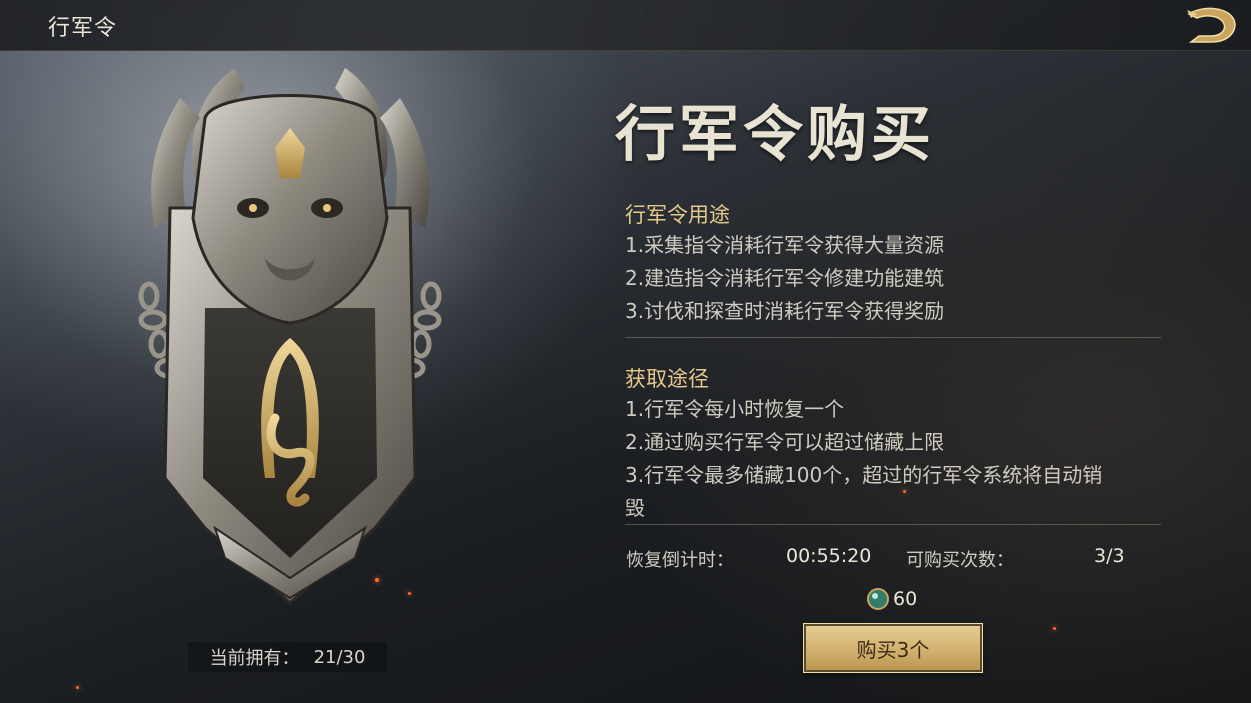 Image resolution: width=1251 pixels, height=703 pixels. Describe the element at coordinates (775, 135) in the screenshot. I see `page-title: 行军令购买` at that location.